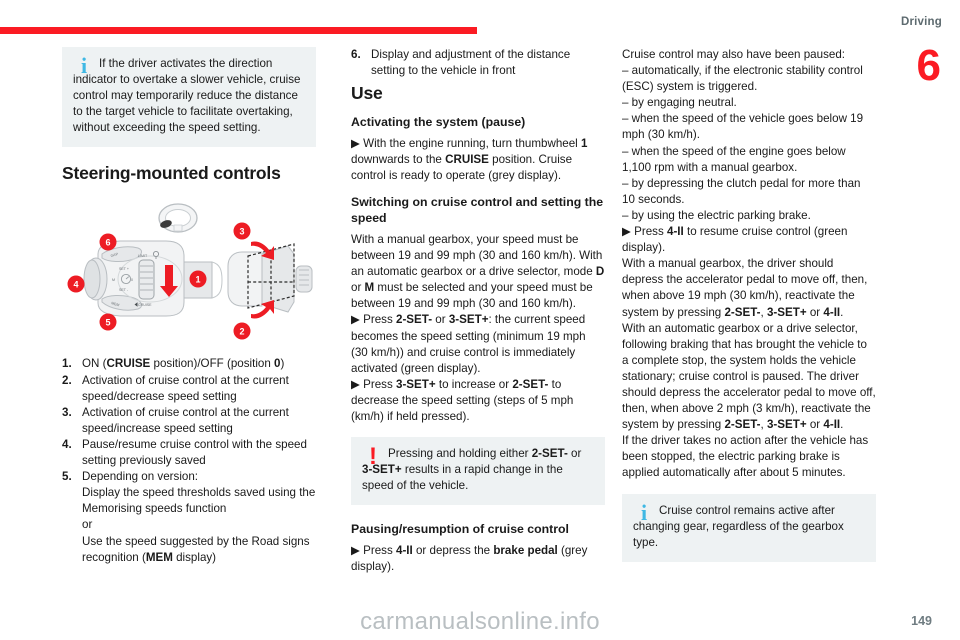 This screenshot has height=640, width=960. I want to click on callout-marker-2: 2, so click(242, 331).